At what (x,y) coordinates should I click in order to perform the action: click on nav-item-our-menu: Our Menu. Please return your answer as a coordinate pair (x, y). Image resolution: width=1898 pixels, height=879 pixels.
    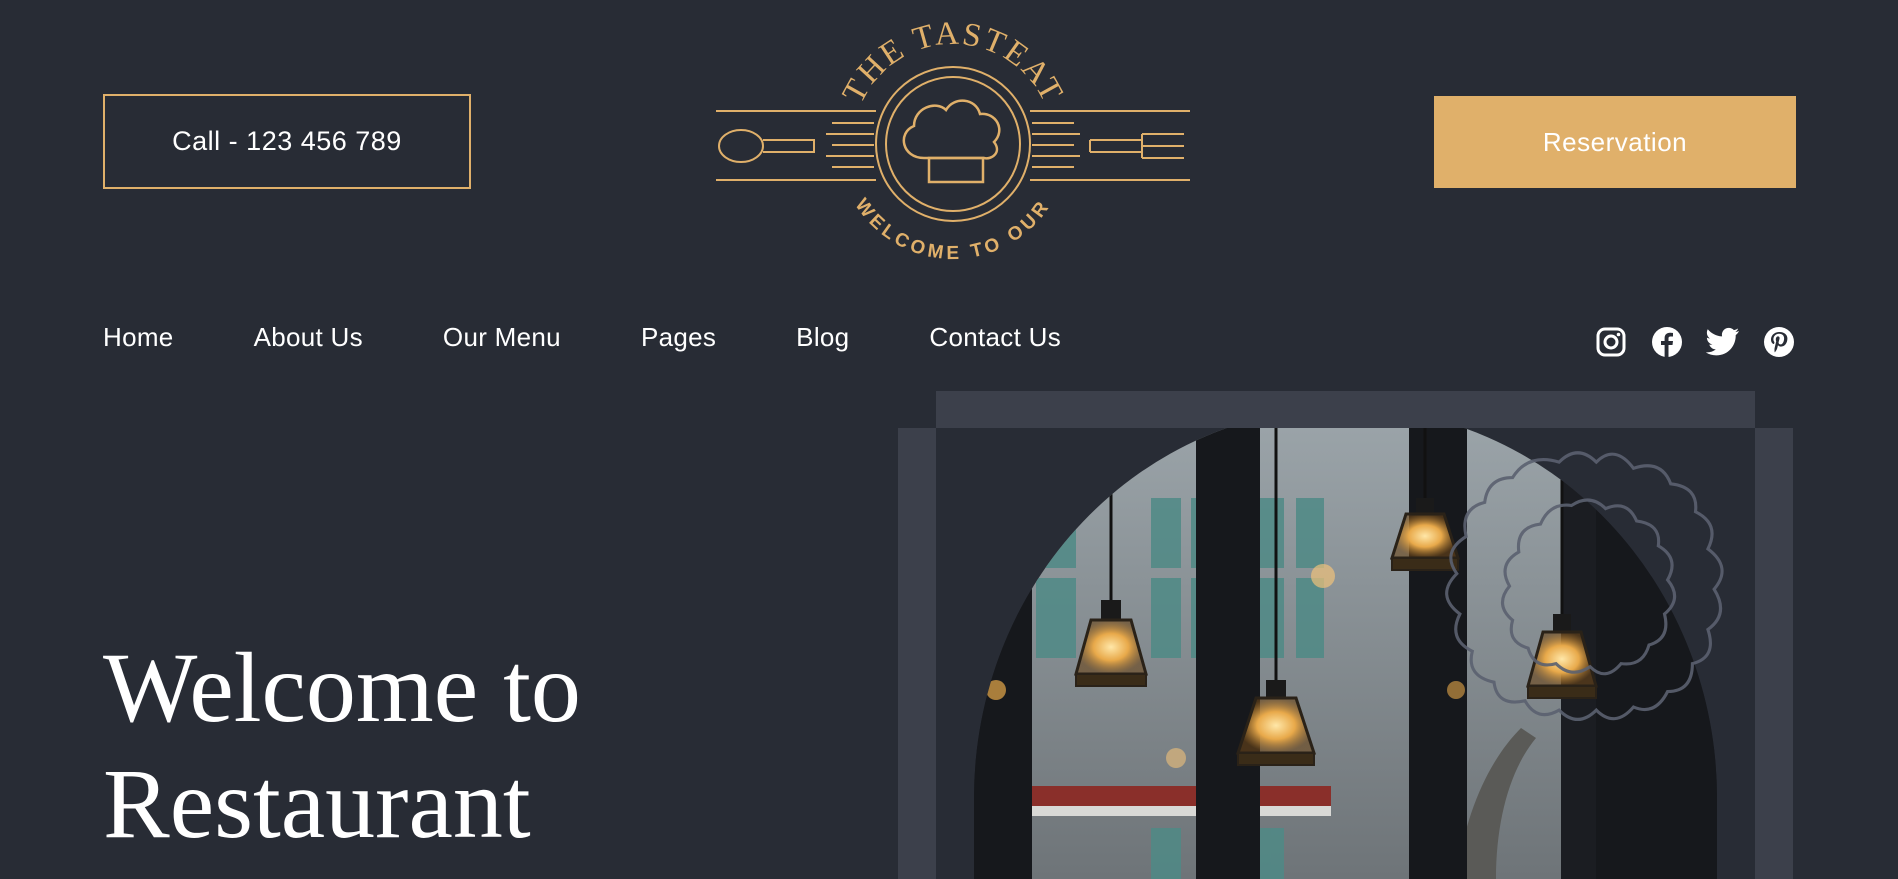
    Looking at the image, I should click on (502, 337).